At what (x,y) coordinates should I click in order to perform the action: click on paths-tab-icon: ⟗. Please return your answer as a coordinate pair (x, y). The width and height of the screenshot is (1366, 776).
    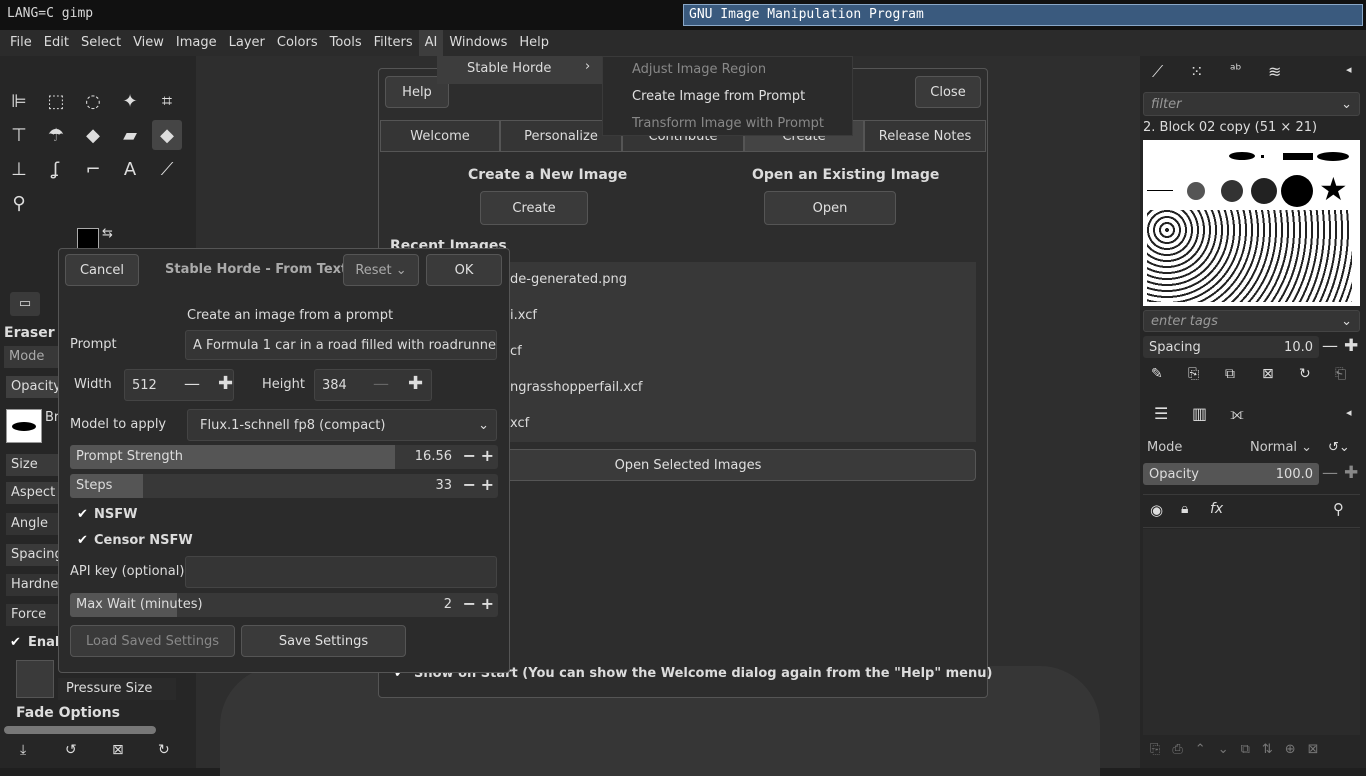
    Looking at the image, I should click on (1237, 414).